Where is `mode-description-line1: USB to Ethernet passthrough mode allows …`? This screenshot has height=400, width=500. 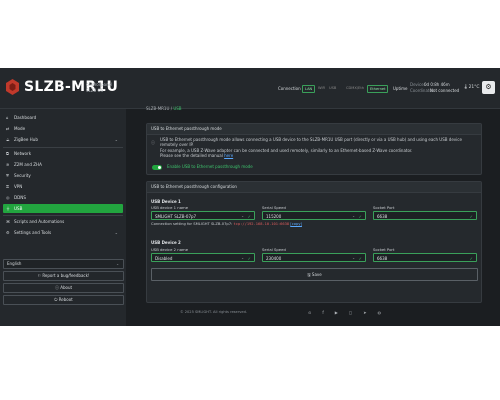
mode-description-line1: USB to Ethernet passthrough mode allows … is located at coordinates (311, 142).